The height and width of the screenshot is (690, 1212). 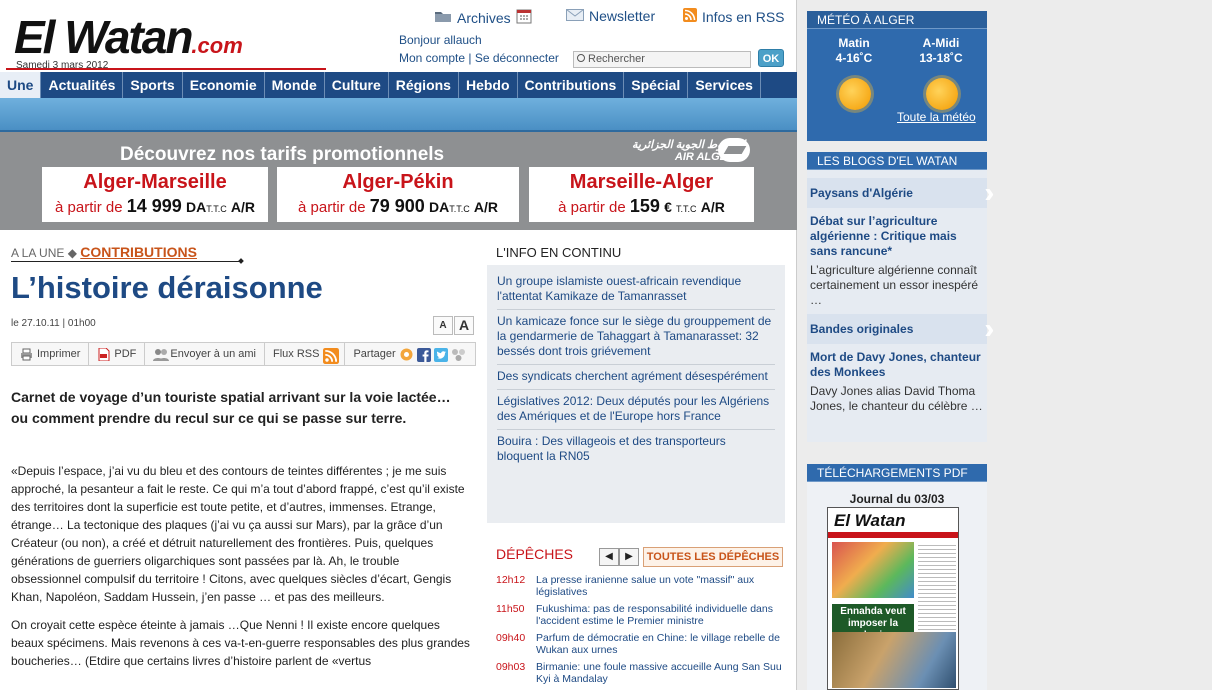 I want to click on offer-currency: DA, so click(x=439, y=207).